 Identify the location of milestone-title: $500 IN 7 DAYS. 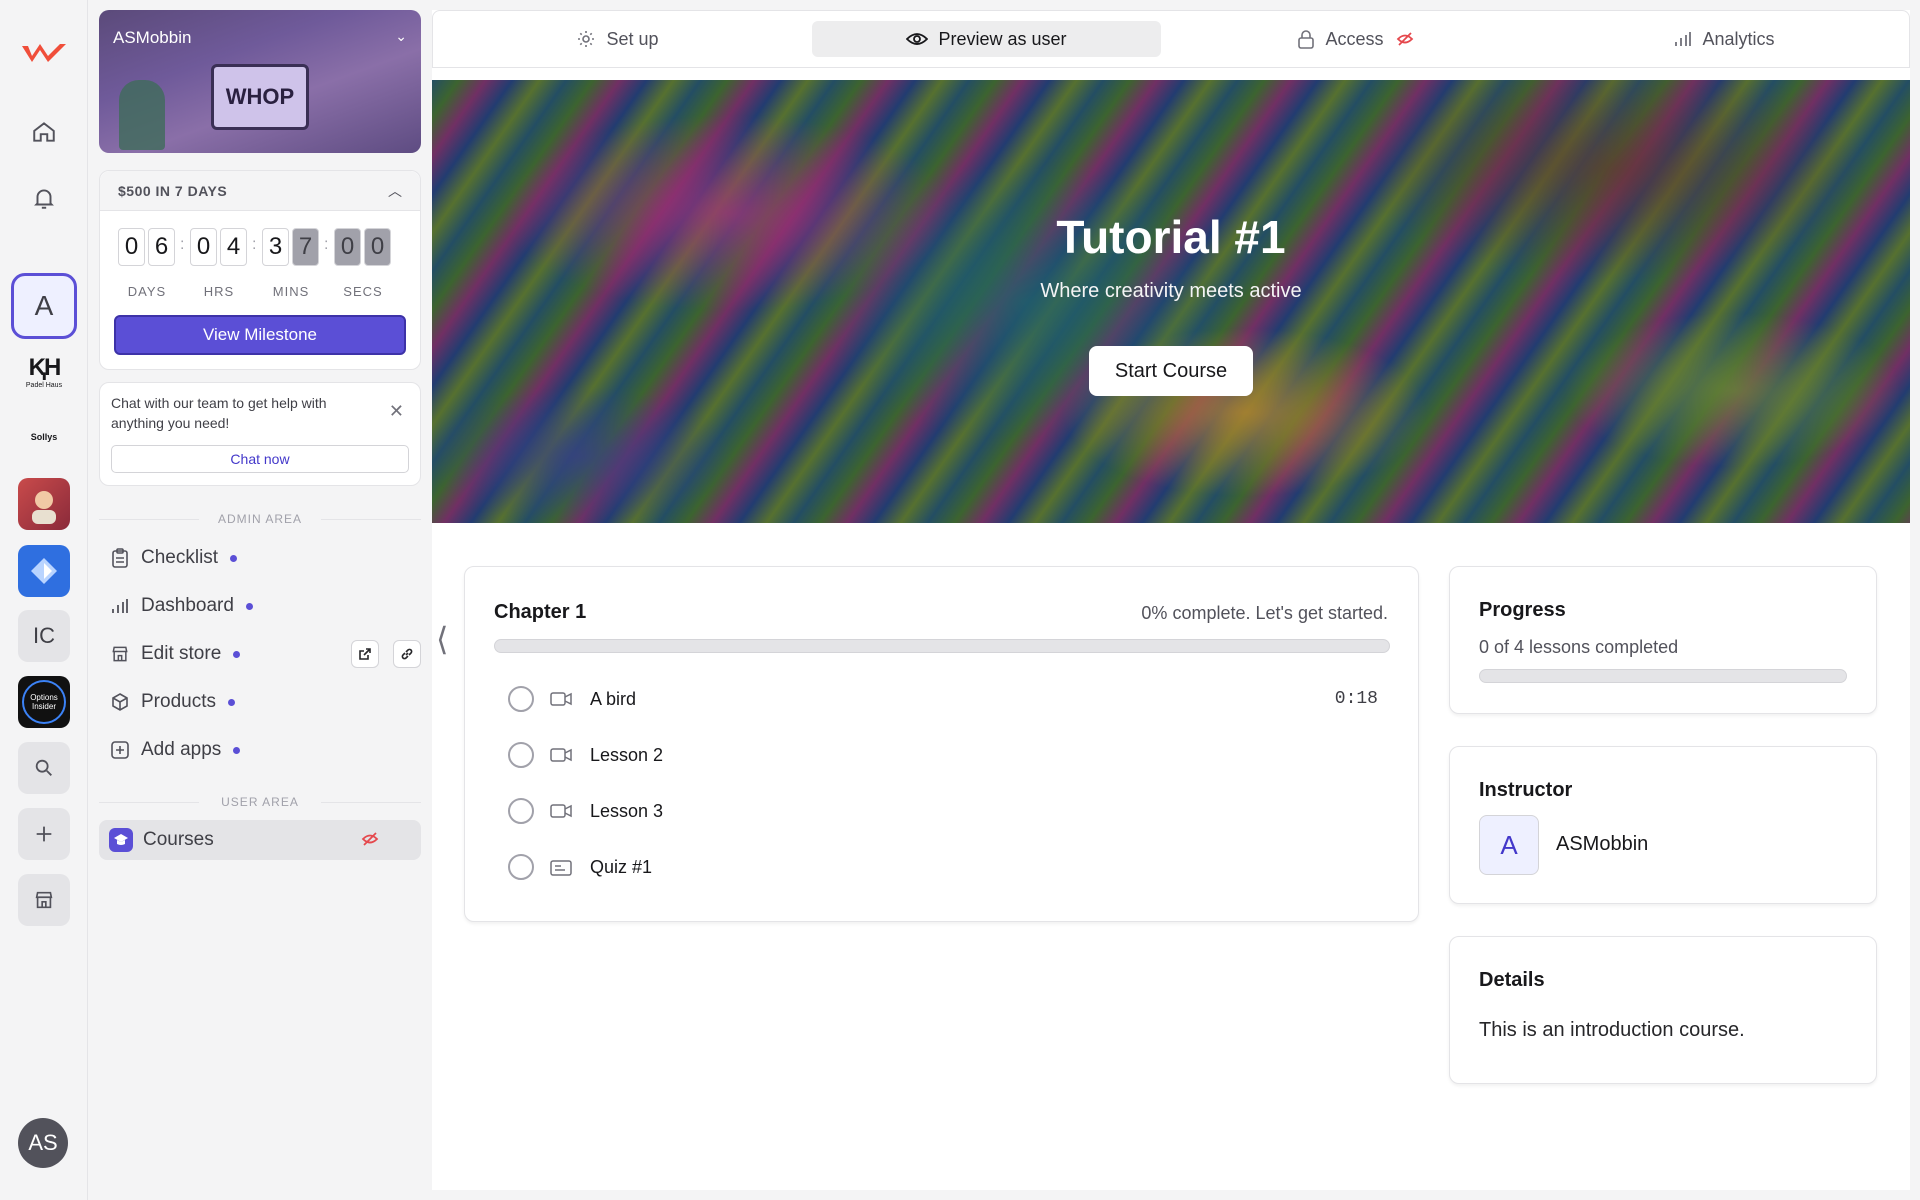
(173, 190).